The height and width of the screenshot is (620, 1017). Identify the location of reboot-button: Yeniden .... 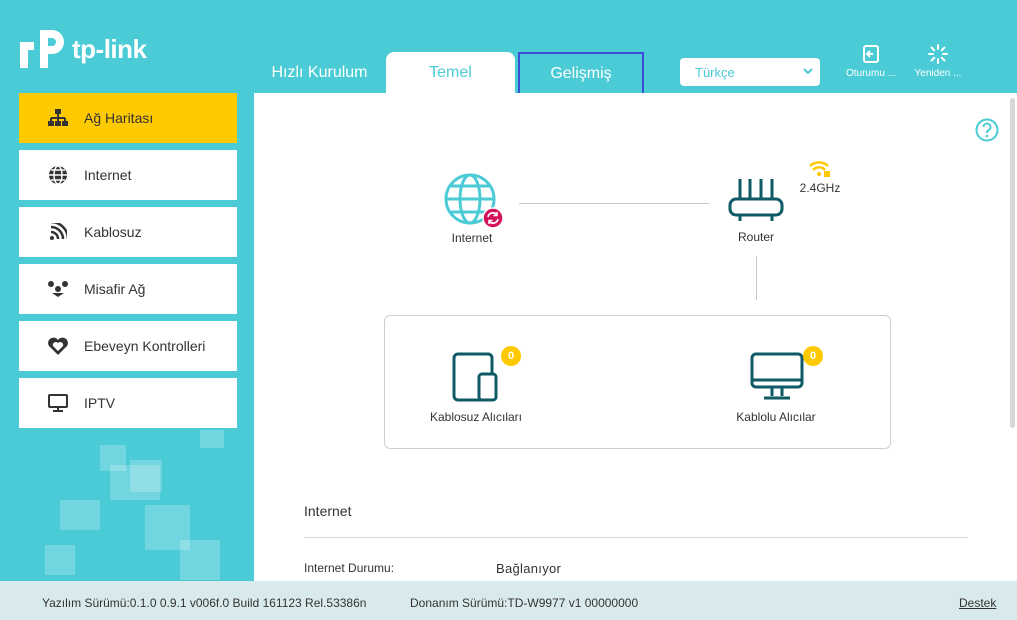
(938, 61).